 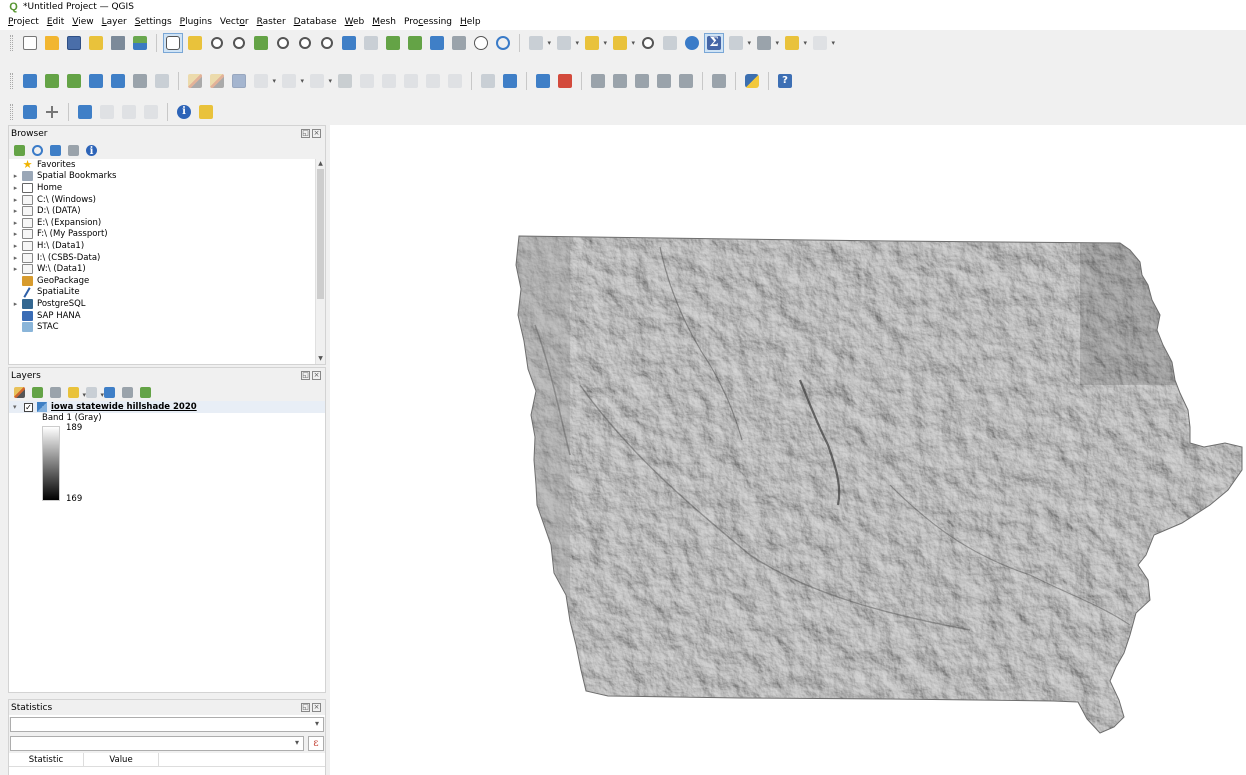 What do you see at coordinates (261, 43) in the screenshot?
I see `zoom-full-button` at bounding box center [261, 43].